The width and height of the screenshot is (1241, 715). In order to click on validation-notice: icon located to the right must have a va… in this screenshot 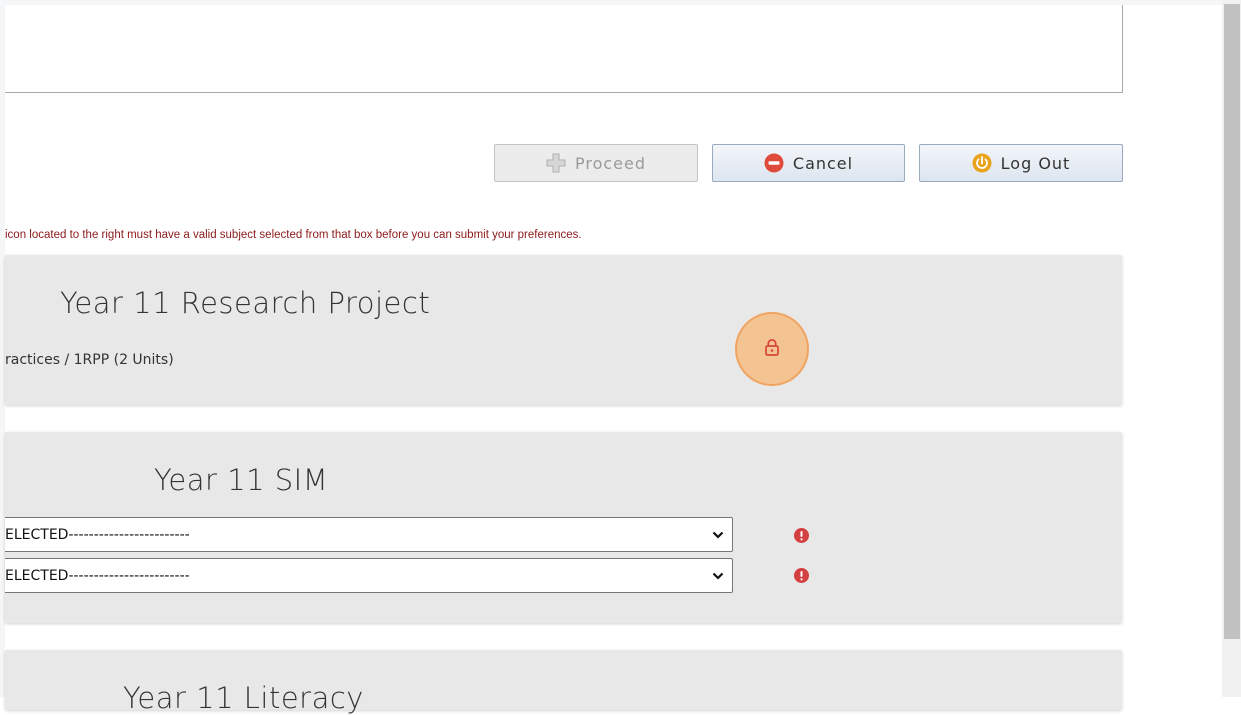, I will do `click(293, 235)`.